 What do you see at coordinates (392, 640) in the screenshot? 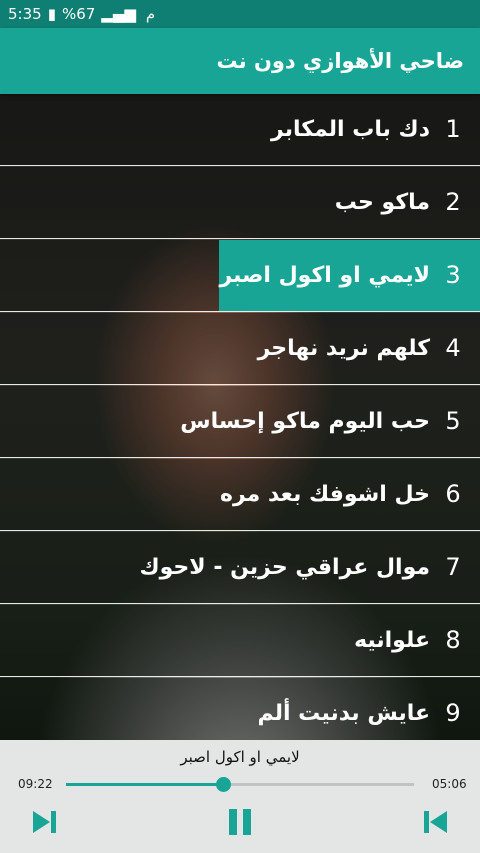
I see `track-title: علوانيه` at bounding box center [392, 640].